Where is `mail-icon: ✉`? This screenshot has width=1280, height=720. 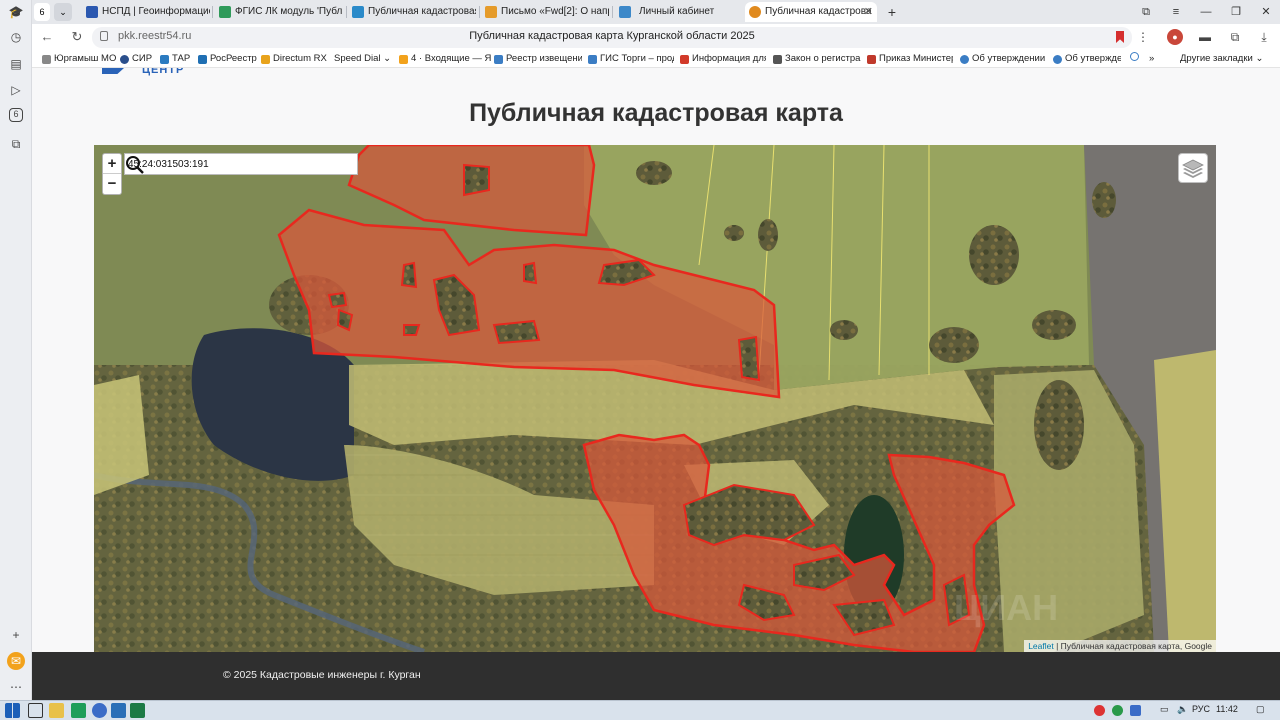 mail-icon: ✉ is located at coordinates (16, 661).